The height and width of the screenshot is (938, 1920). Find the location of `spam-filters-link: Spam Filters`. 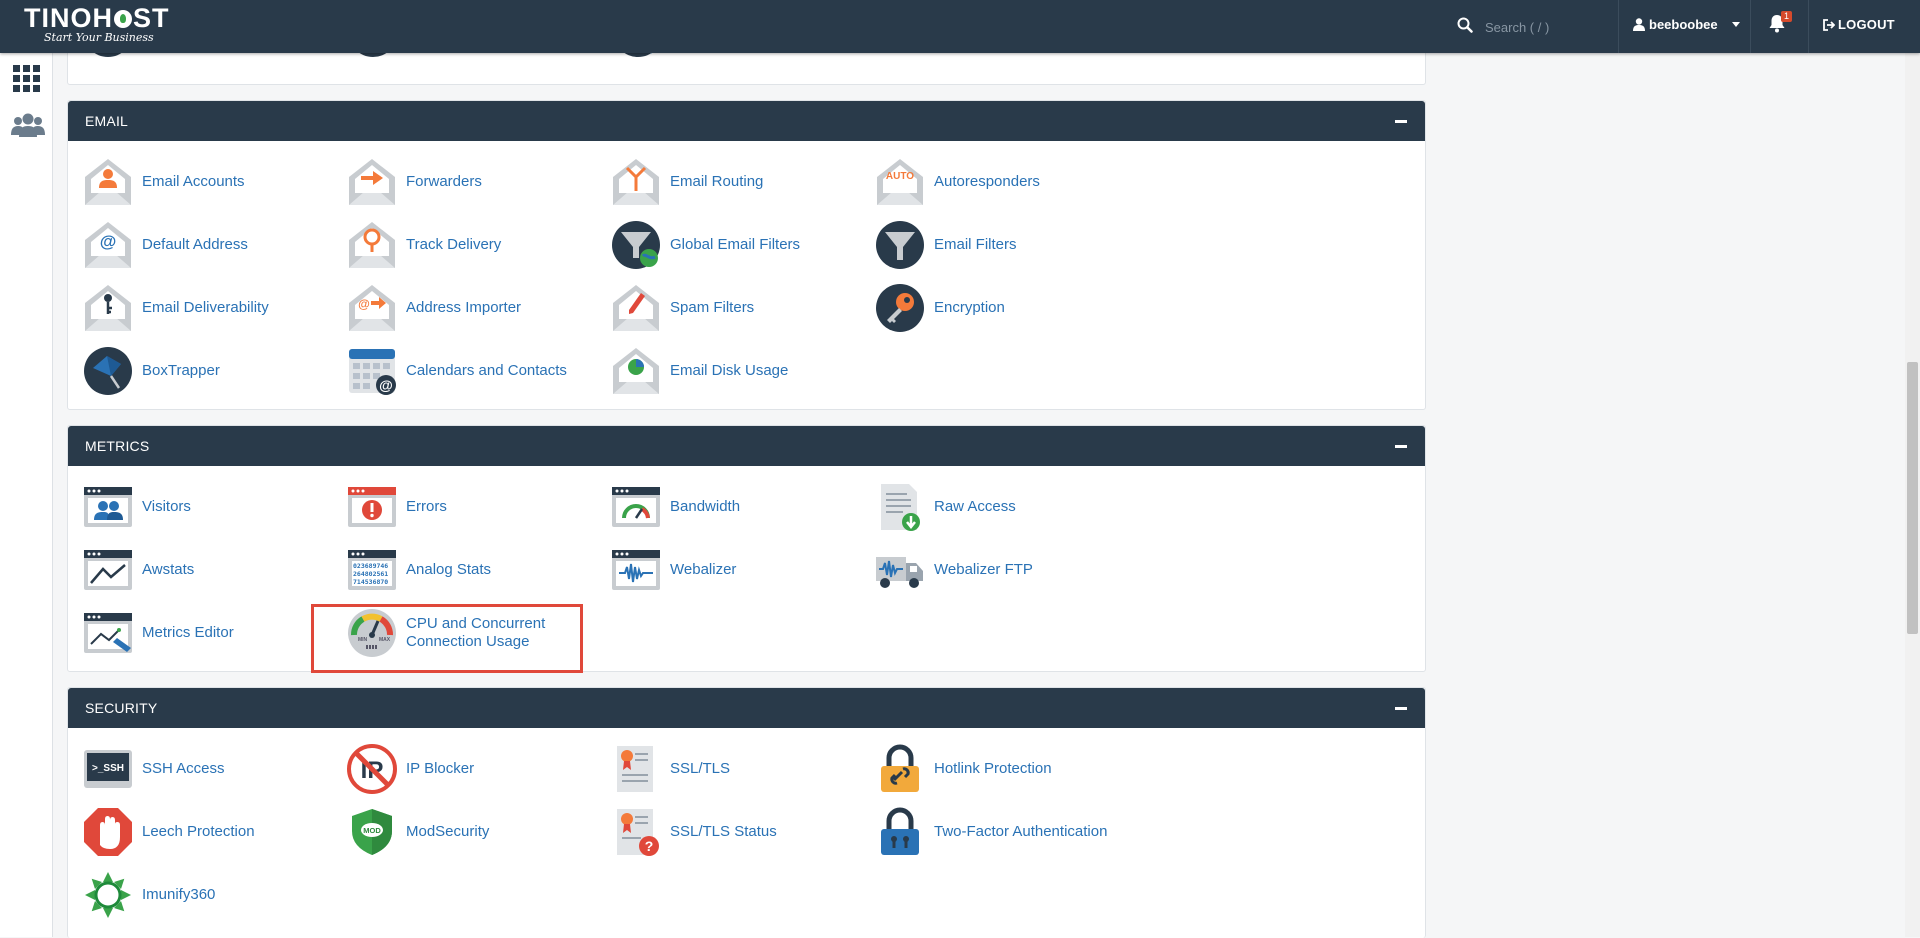

spam-filters-link: Spam Filters is located at coordinates (741, 308).